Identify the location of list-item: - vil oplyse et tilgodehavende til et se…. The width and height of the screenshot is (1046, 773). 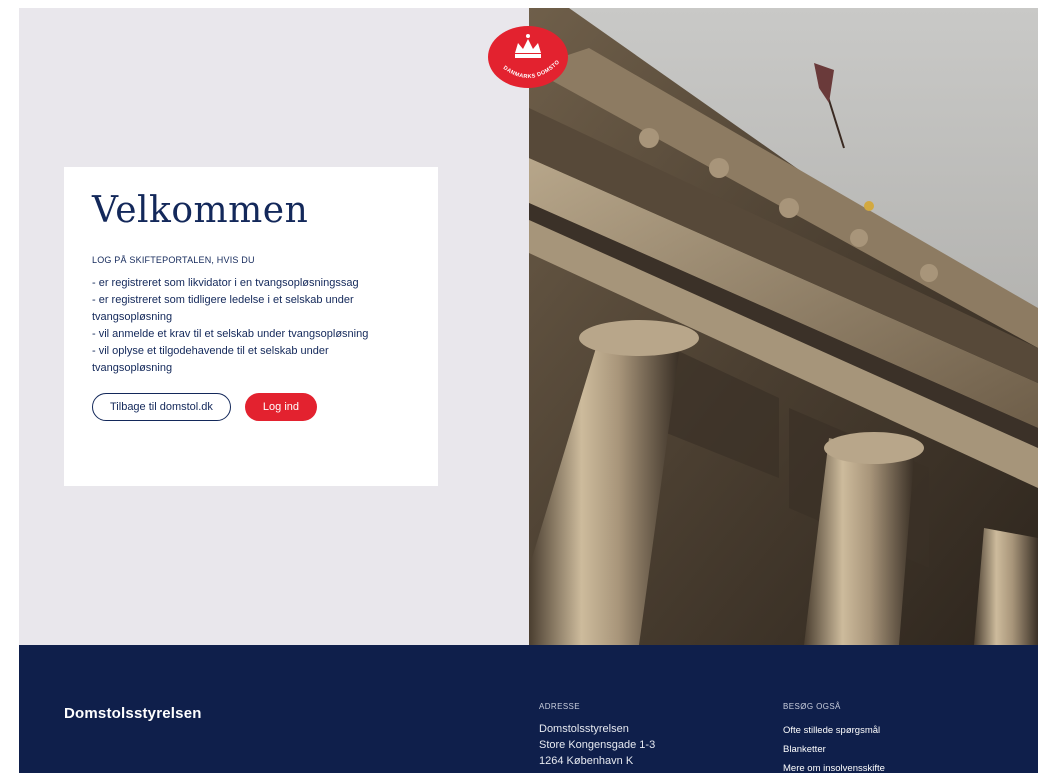
(210, 359).